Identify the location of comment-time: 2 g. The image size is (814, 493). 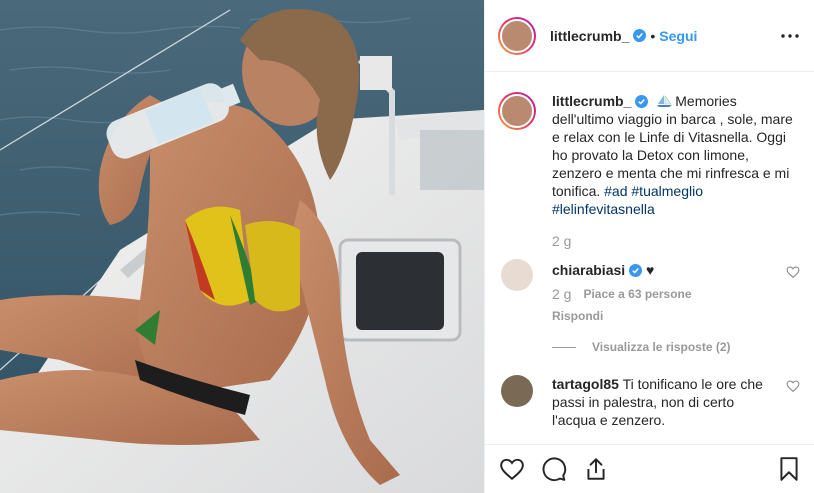
(561, 294).